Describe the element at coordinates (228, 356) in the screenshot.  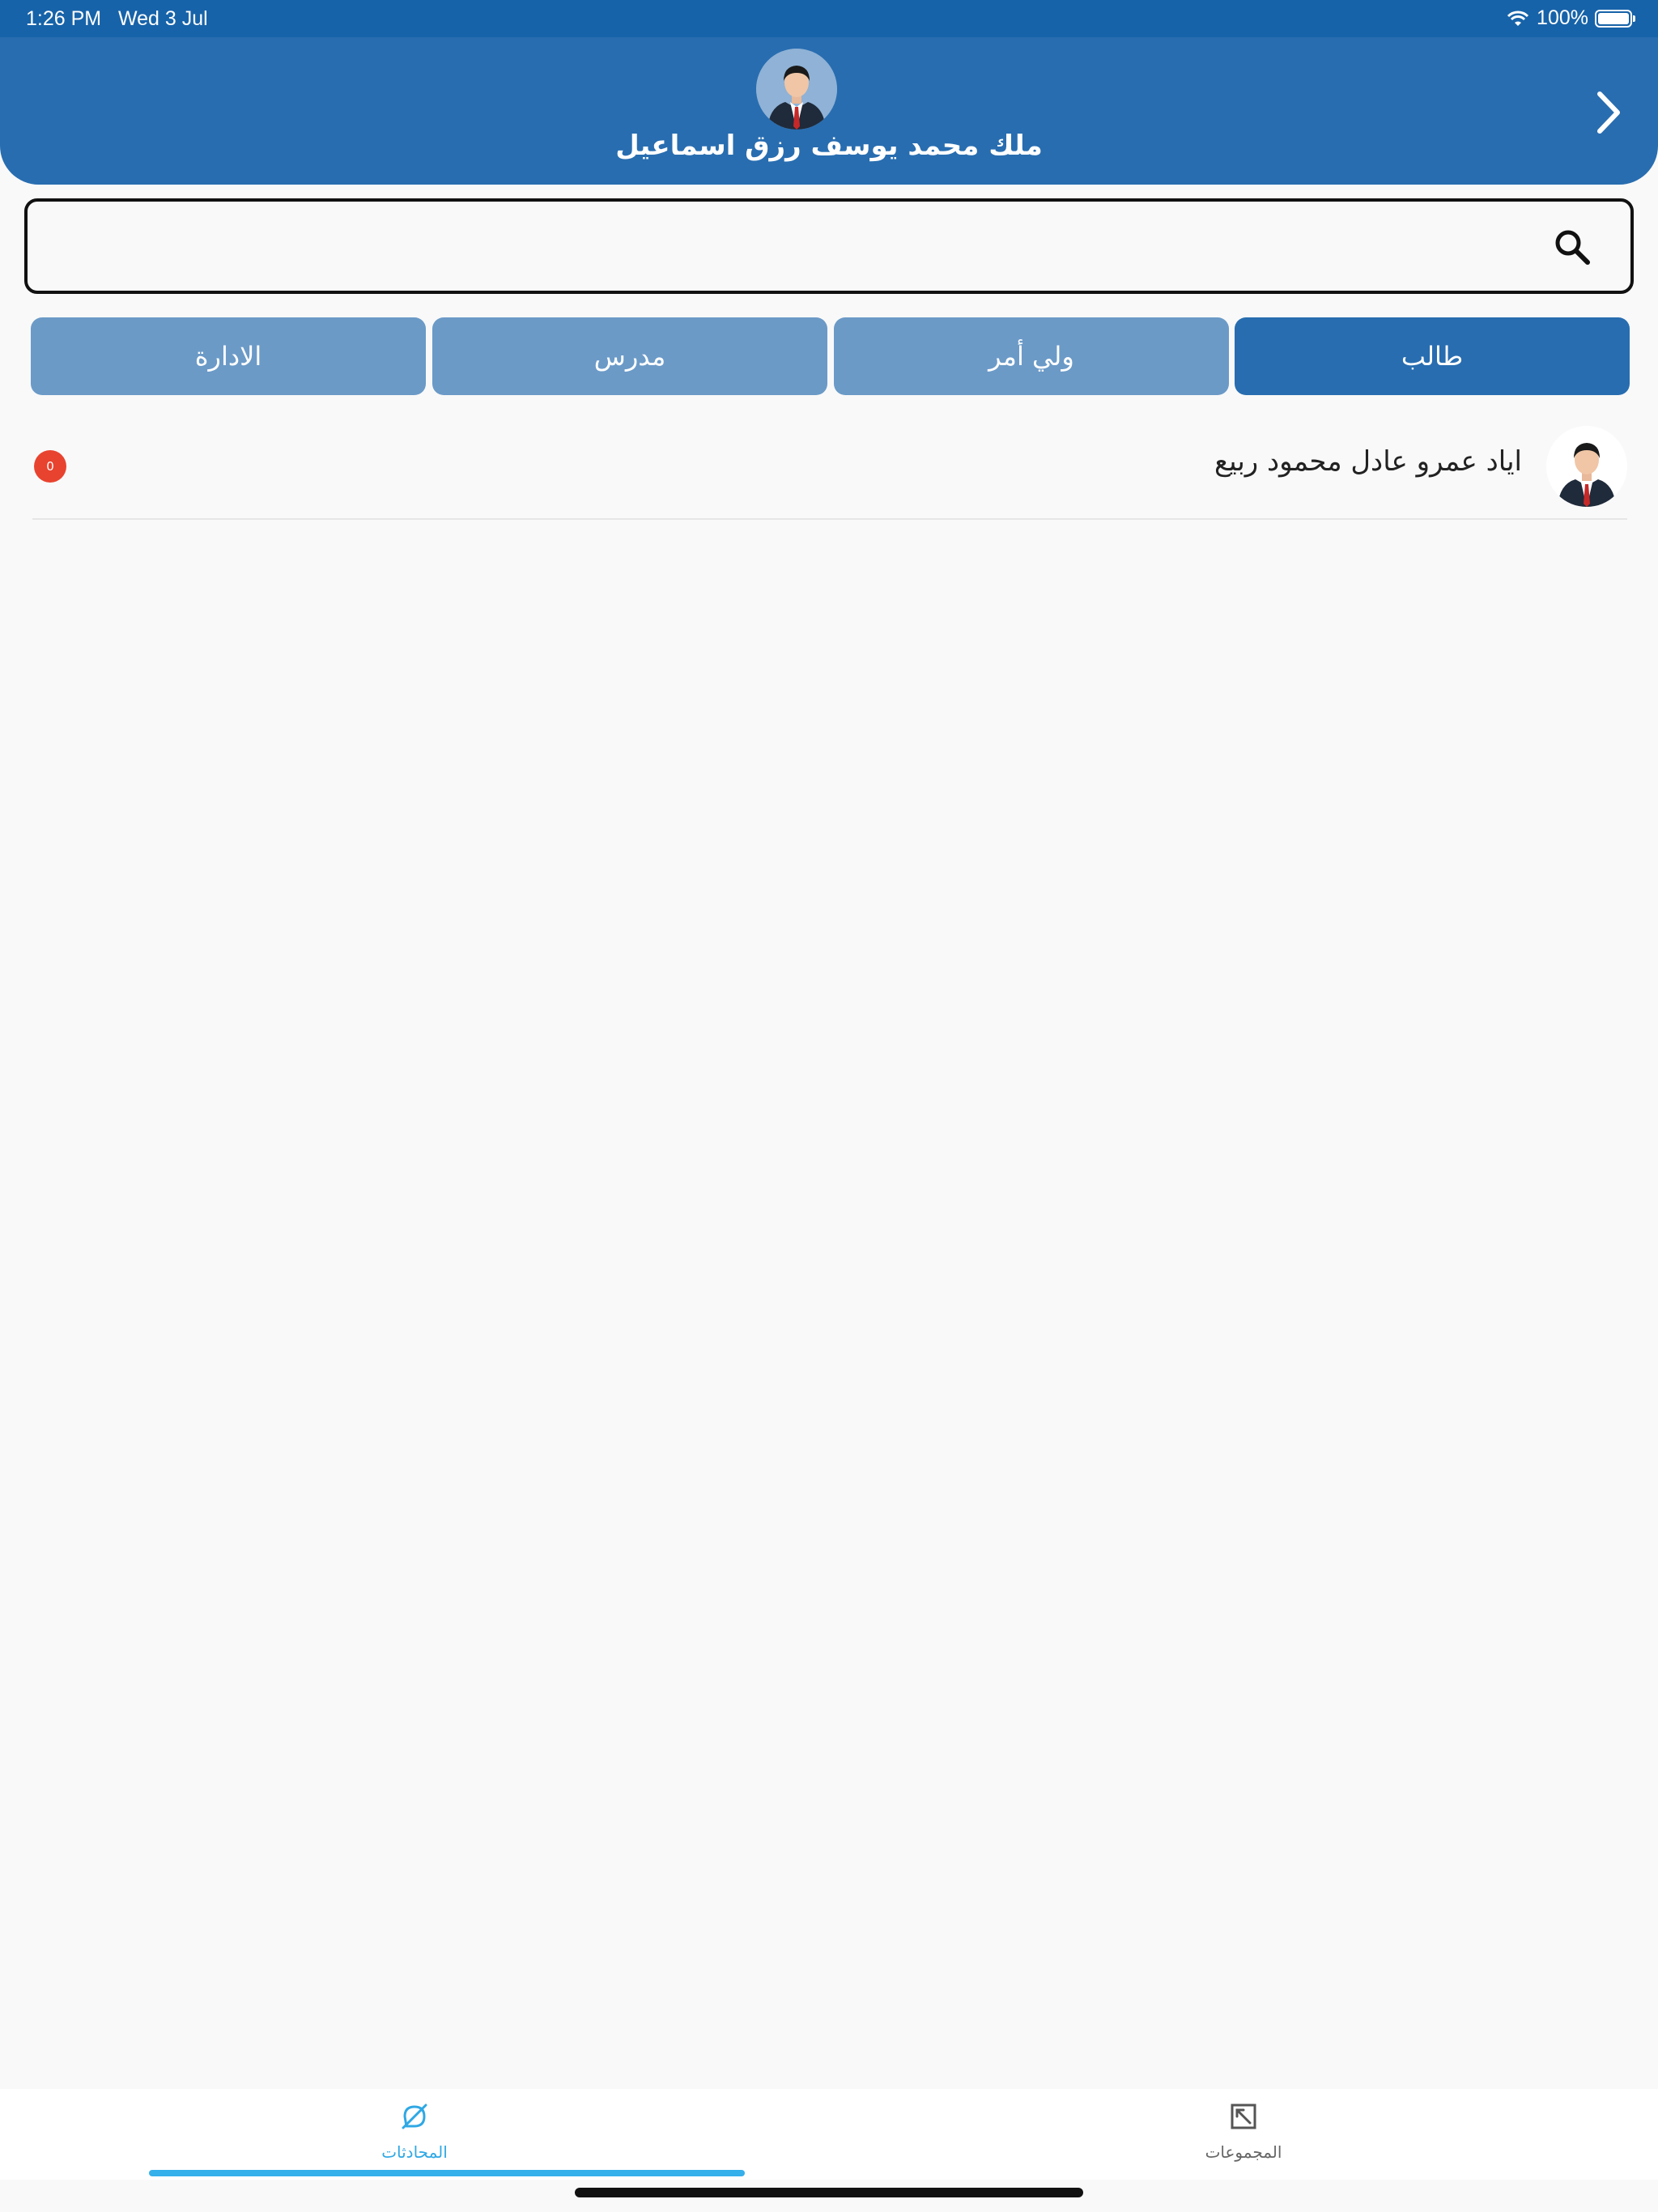
I see `tab-administration: الادارة` at that location.